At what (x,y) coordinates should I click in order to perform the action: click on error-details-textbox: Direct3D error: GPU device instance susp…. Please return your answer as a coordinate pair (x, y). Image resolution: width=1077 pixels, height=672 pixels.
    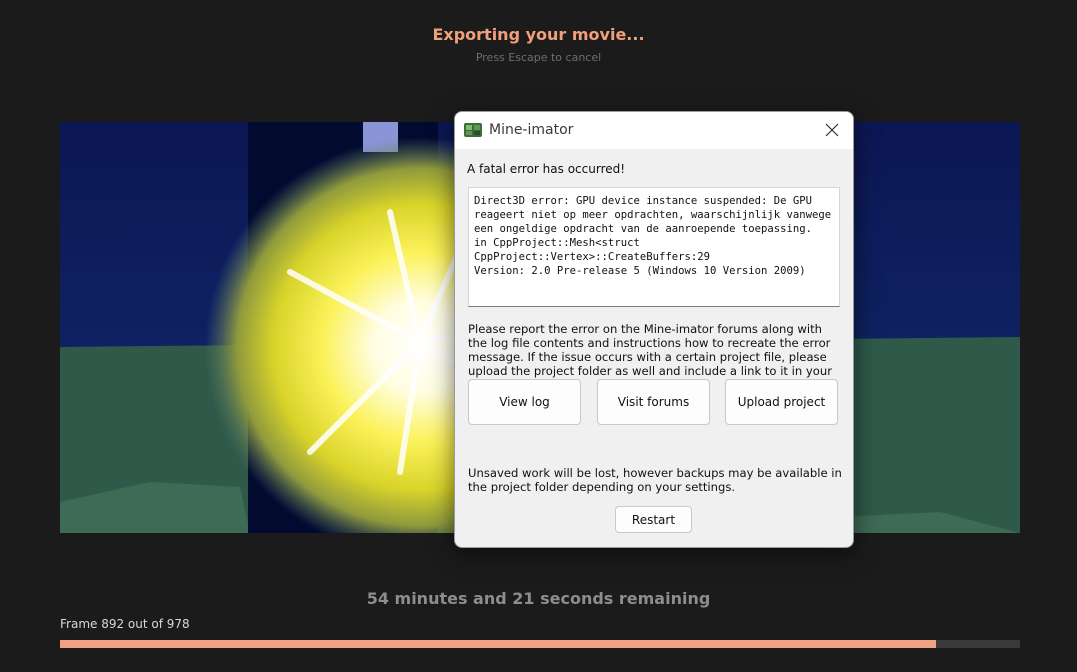
    Looking at the image, I should click on (654, 247).